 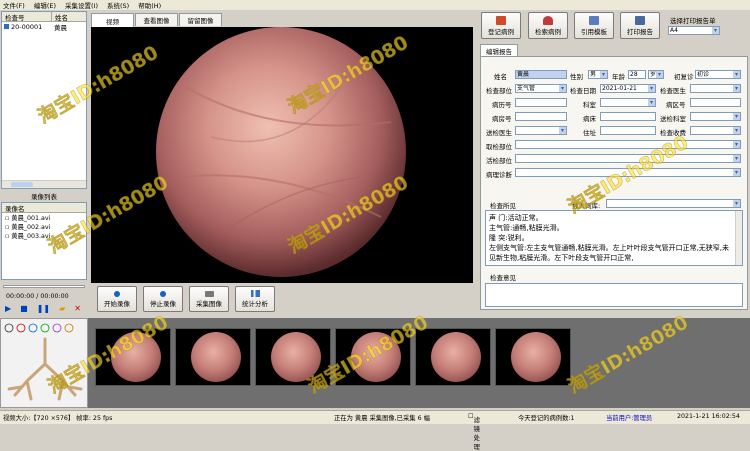 What do you see at coordinates (708, 416) in the screenshot?
I see `datetime: 2021-1-21 16:02:54` at bounding box center [708, 416].